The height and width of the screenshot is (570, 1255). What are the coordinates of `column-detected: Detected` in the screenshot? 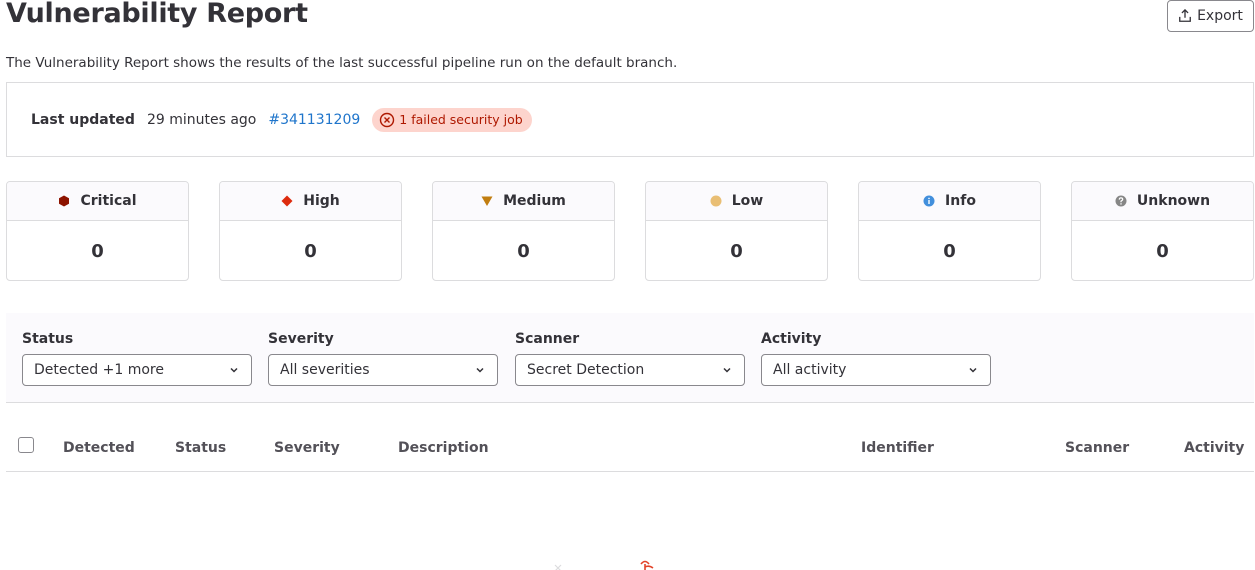 It's located at (99, 448).